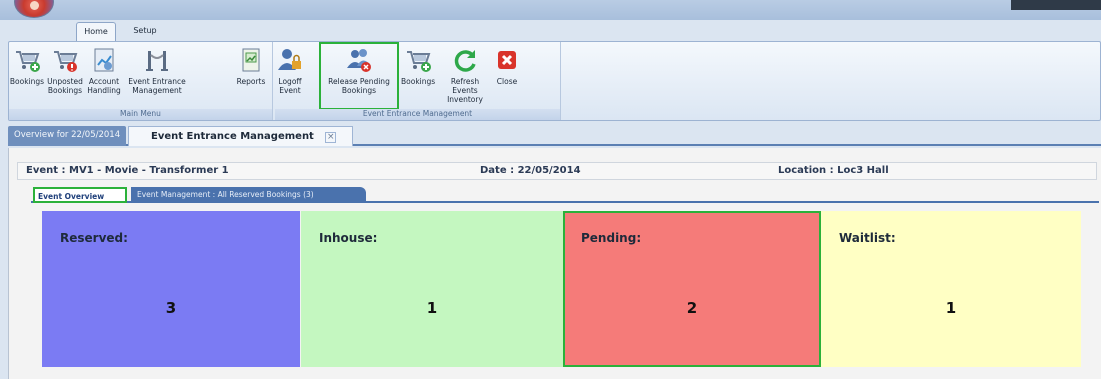  Describe the element at coordinates (951, 308) in the screenshot. I see `waitlist-count: 1` at that location.